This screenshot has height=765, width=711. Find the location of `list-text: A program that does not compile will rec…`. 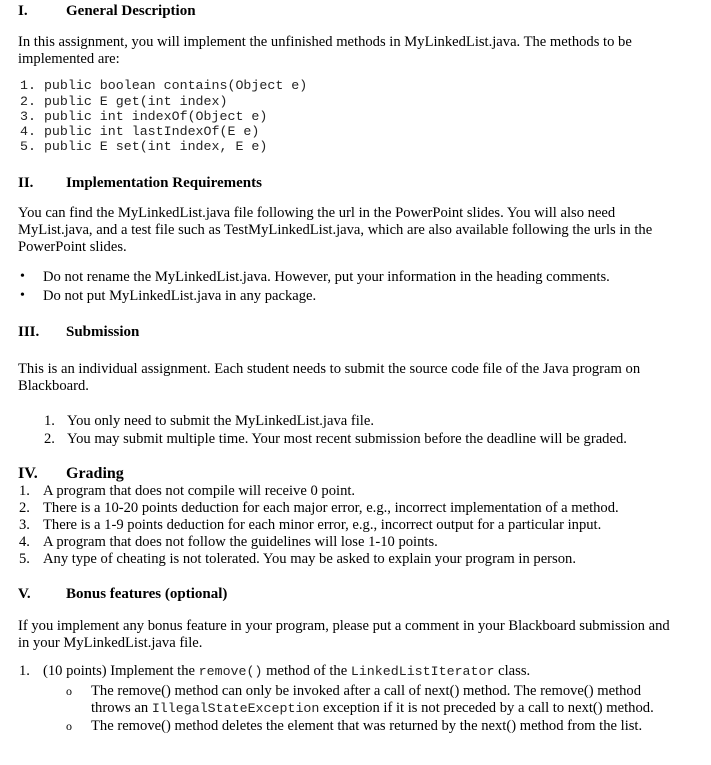

list-text: A program that does not compile will rec… is located at coordinates (199, 491).